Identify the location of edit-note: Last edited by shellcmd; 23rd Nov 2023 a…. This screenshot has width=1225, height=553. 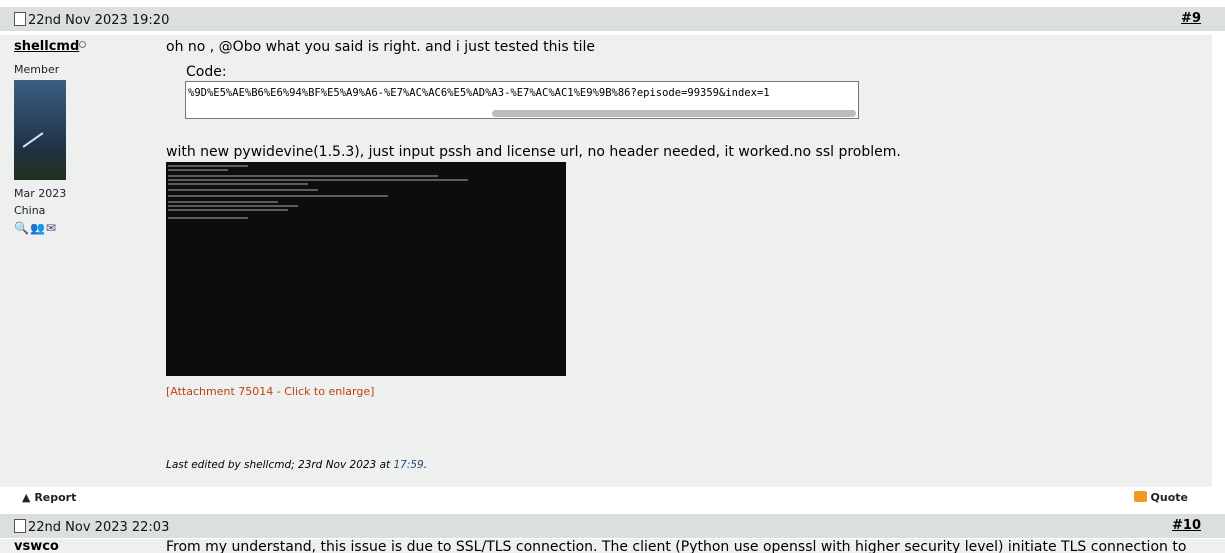
(296, 465).